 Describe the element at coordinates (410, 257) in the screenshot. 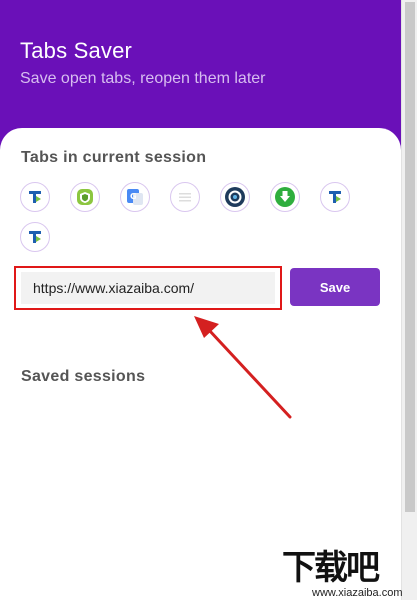

I see `scrollbar-thumb` at that location.